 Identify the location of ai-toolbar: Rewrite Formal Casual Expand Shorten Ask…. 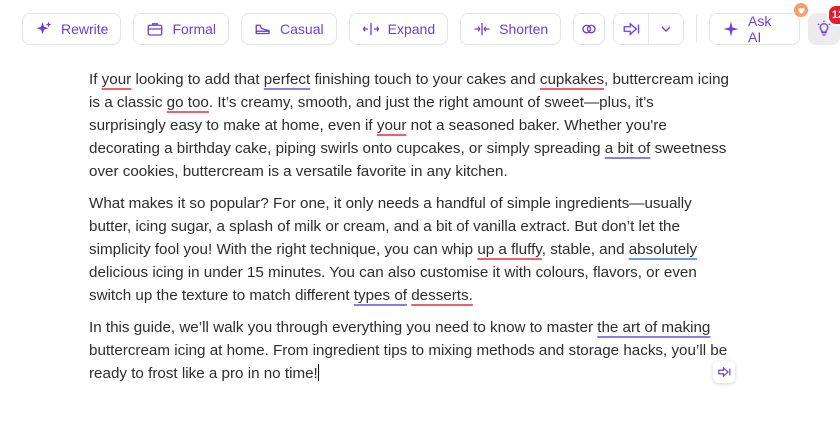
(431, 24).